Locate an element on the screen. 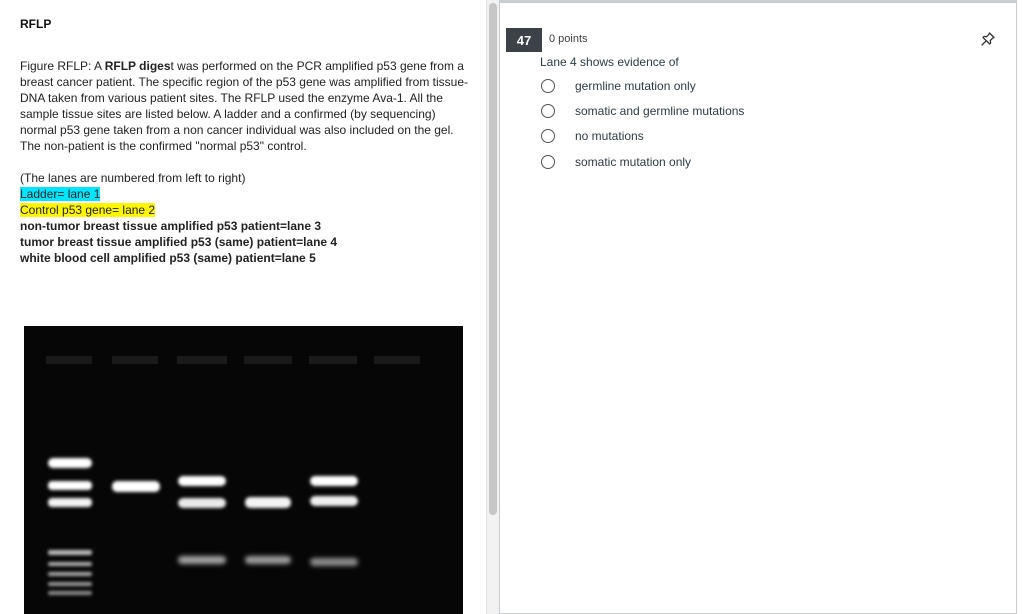 Image resolution: width=1035 pixels, height=614 pixels. lane-2-label: Control p53 gene= lane 2 is located at coordinates (88, 210).